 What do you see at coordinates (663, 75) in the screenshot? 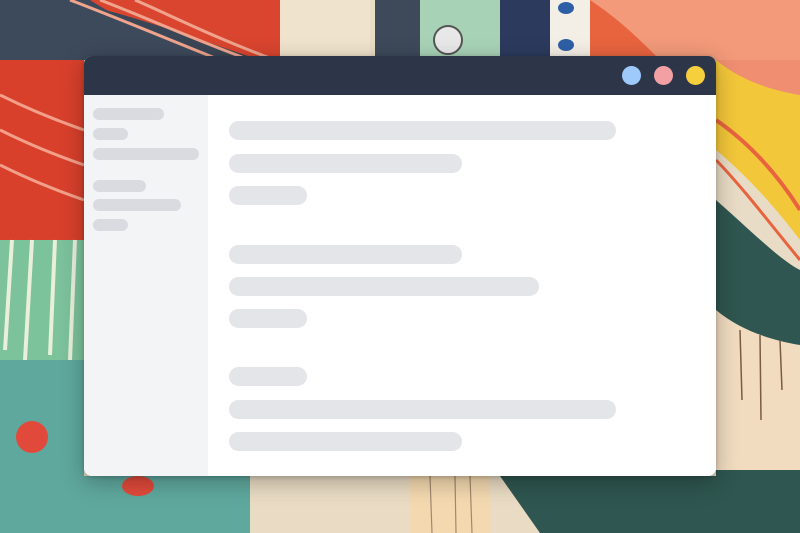
I see `pink-window-control` at bounding box center [663, 75].